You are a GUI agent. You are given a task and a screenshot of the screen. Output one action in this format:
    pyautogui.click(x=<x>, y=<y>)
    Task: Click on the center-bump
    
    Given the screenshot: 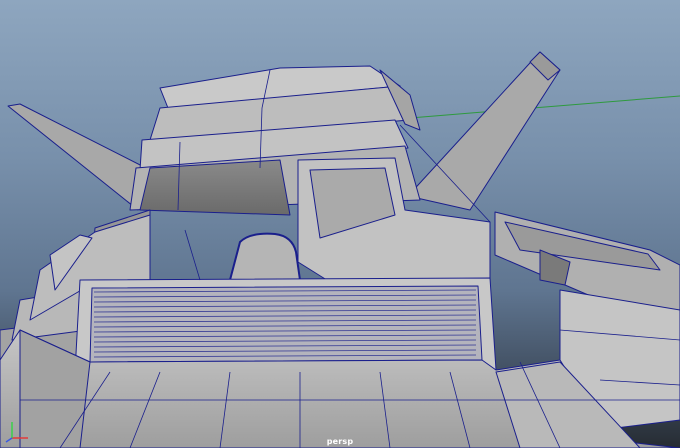 What is the action you would take?
    pyautogui.click(x=265, y=256)
    